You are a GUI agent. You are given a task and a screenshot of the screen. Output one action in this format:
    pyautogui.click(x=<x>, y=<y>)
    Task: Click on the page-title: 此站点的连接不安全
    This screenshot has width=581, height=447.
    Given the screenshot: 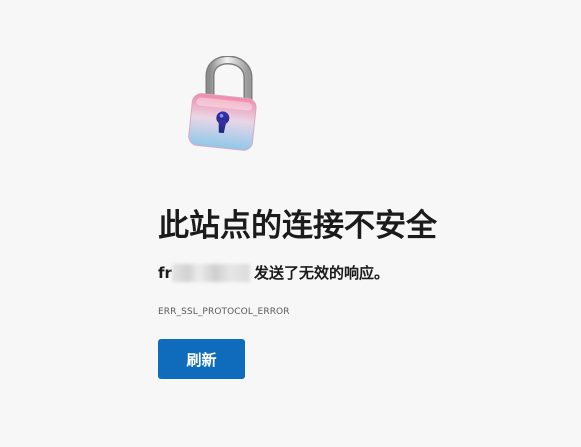 What is the action you would take?
    pyautogui.click(x=297, y=226)
    